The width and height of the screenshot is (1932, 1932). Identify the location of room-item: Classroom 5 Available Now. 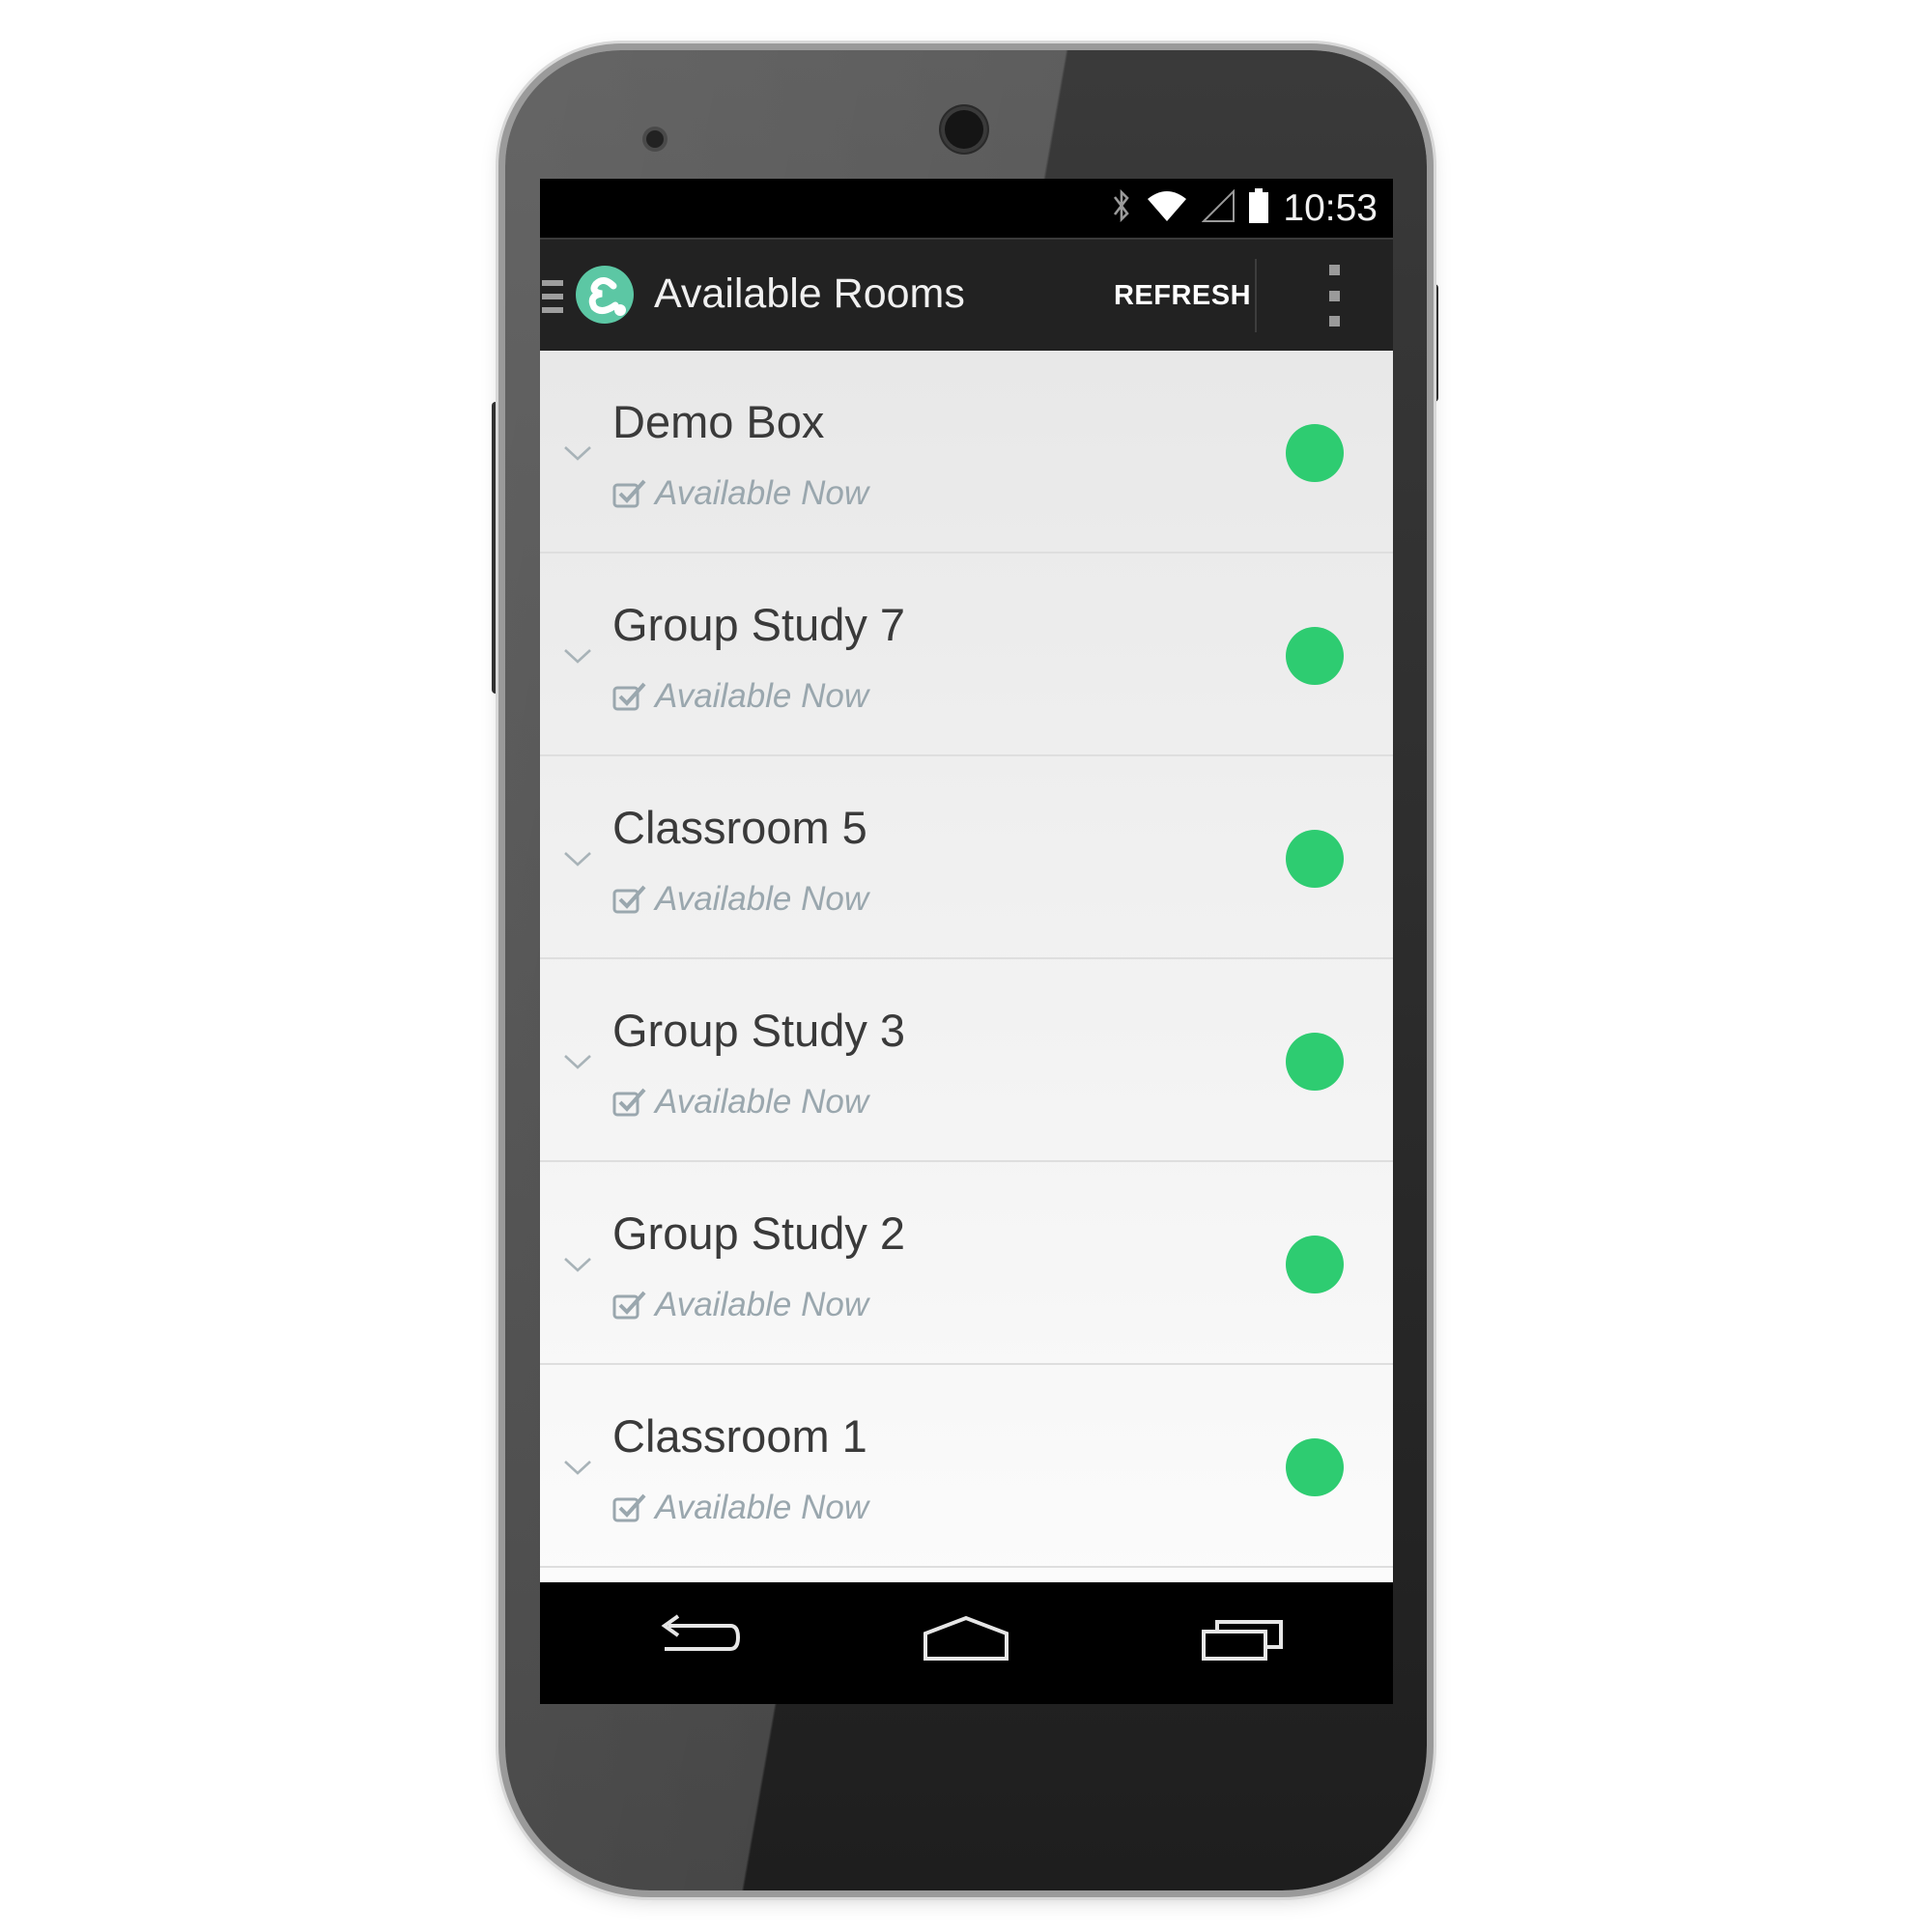
(966, 857).